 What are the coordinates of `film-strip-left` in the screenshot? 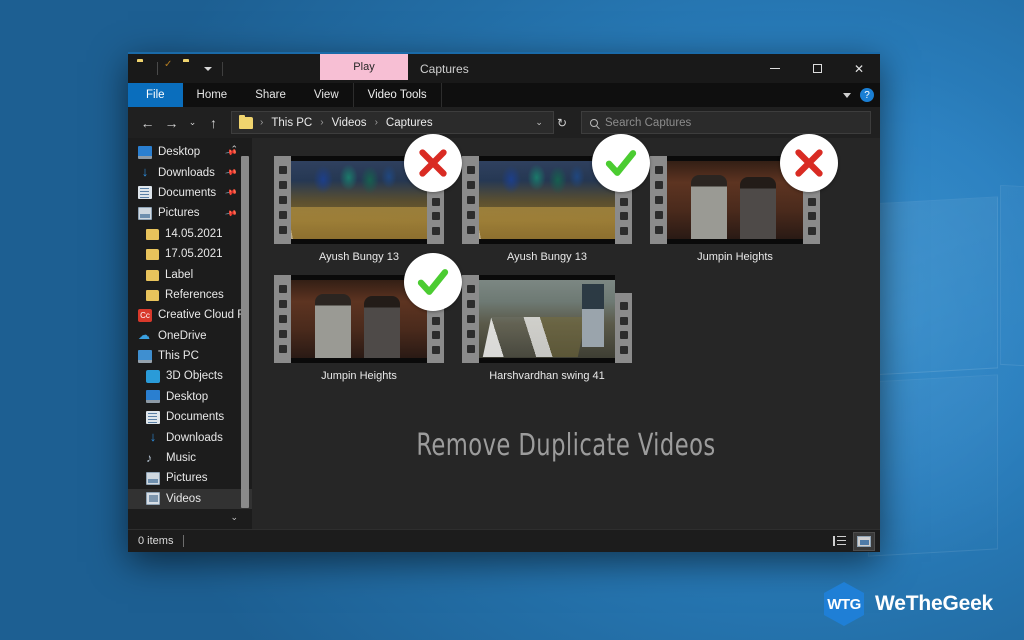 It's located at (470, 200).